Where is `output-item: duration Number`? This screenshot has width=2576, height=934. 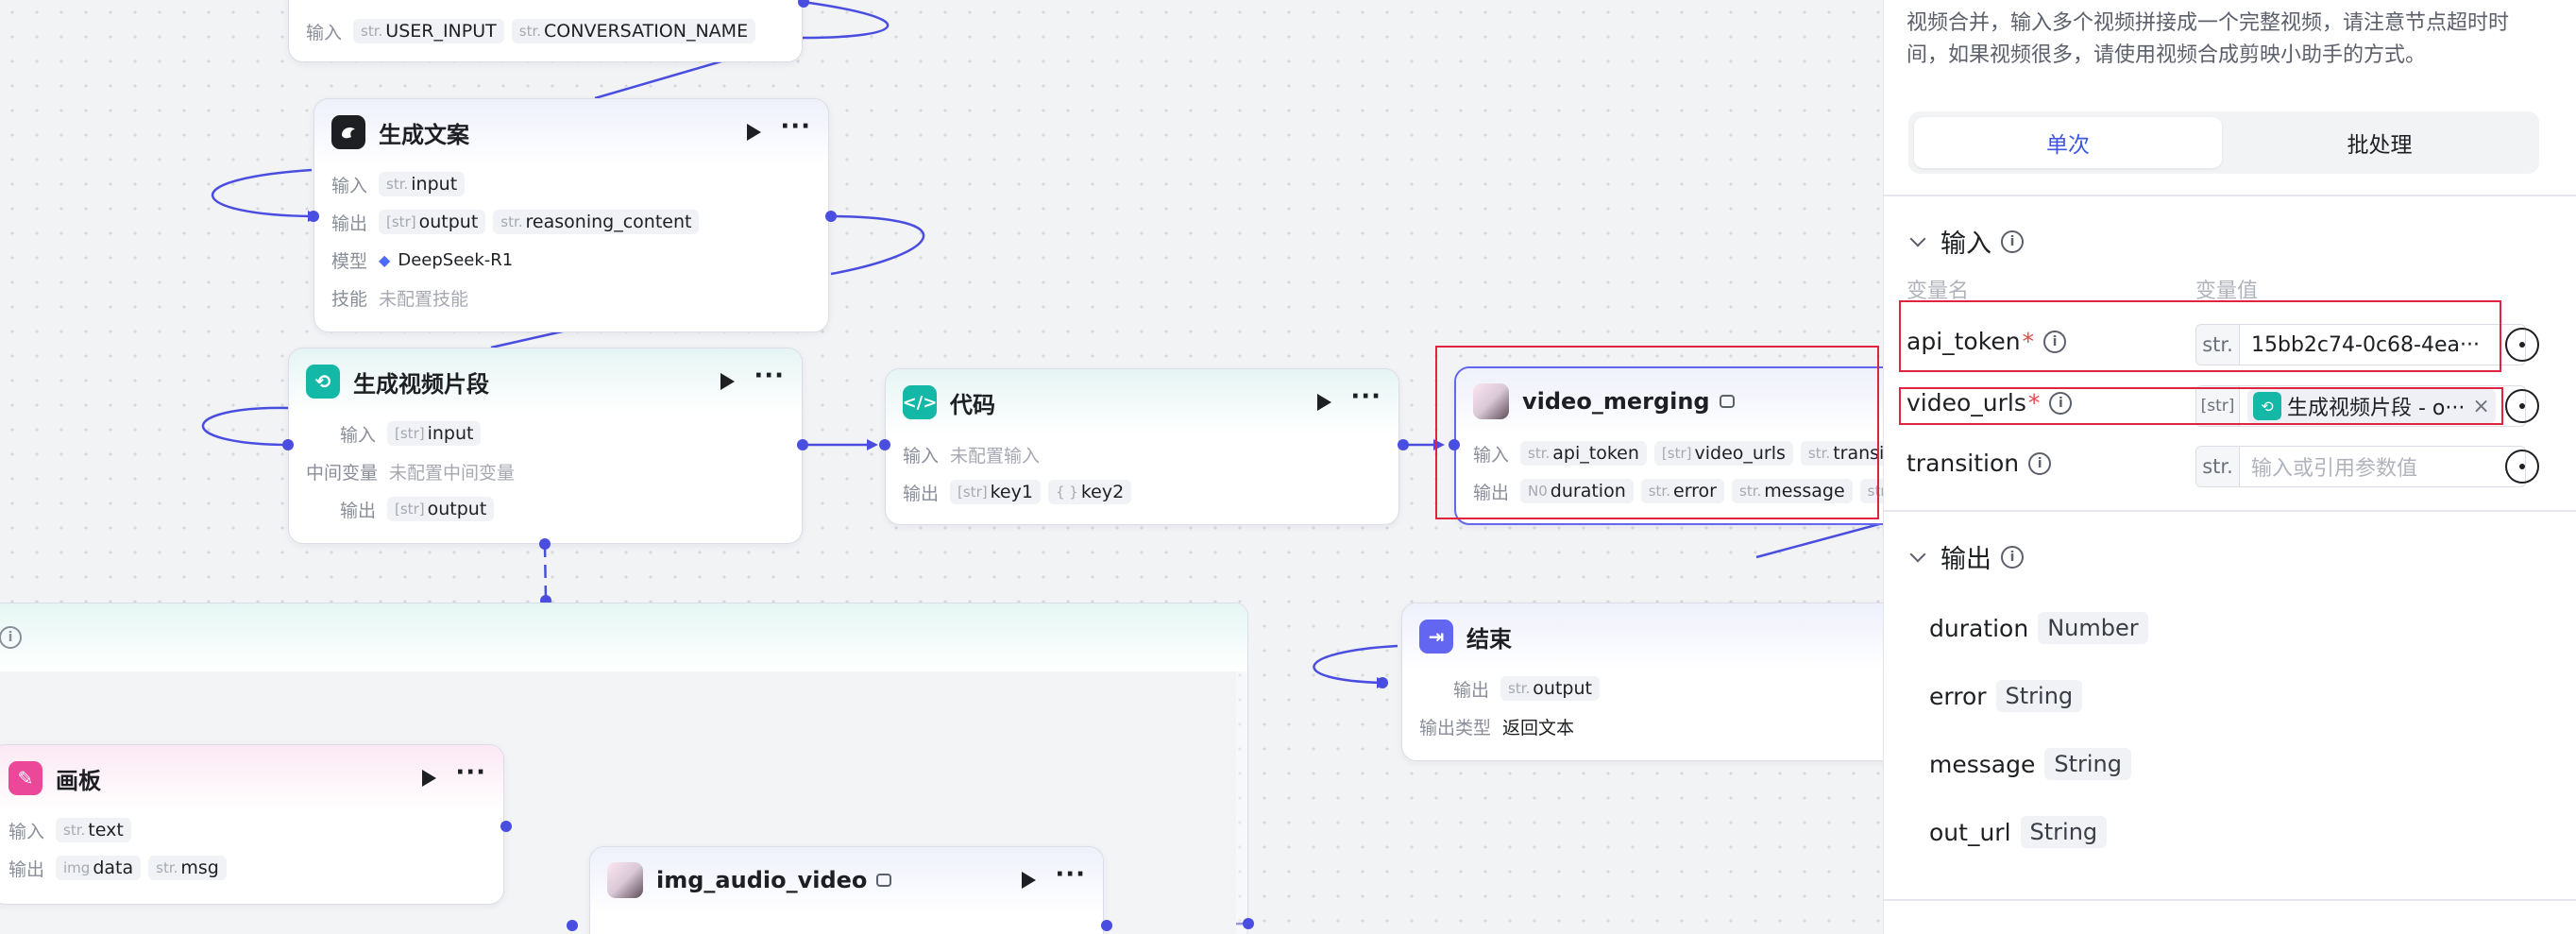 output-item: duration Number is located at coordinates (2038, 628).